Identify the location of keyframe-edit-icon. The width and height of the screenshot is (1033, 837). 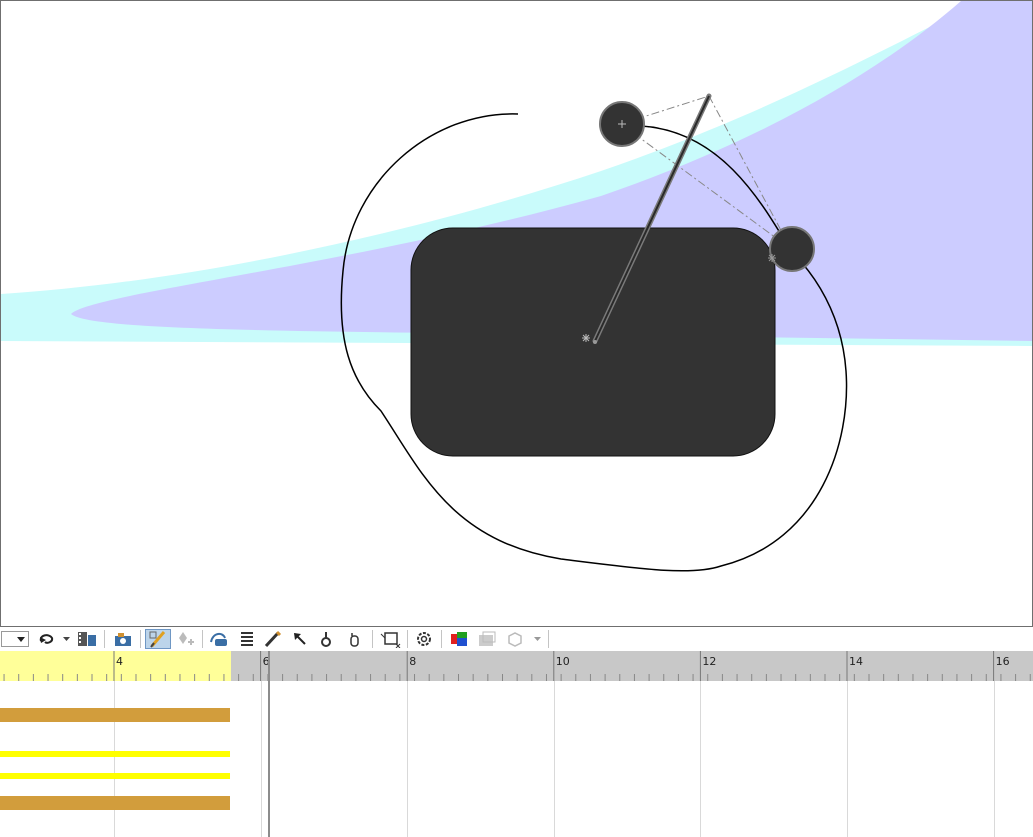
(158, 639).